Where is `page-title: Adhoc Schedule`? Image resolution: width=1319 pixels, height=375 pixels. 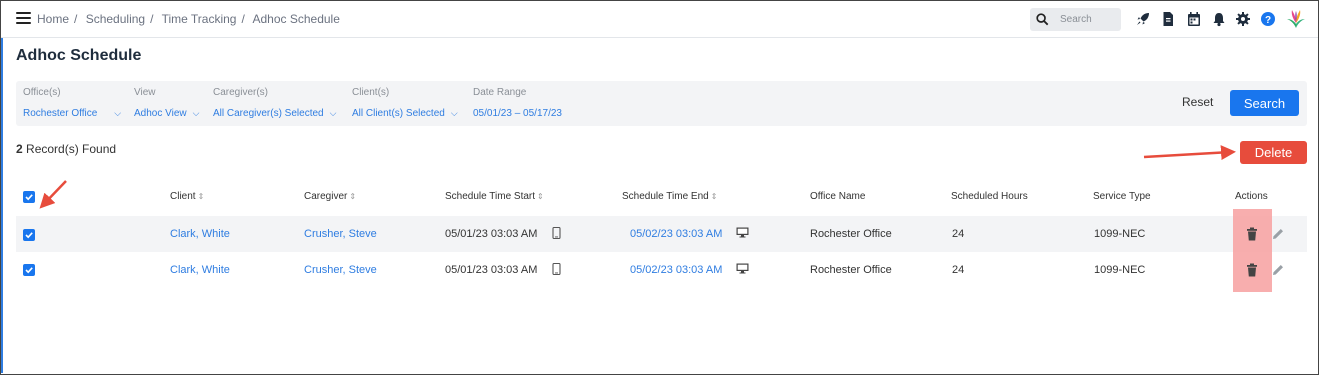
page-title: Adhoc Schedule is located at coordinates (79, 55).